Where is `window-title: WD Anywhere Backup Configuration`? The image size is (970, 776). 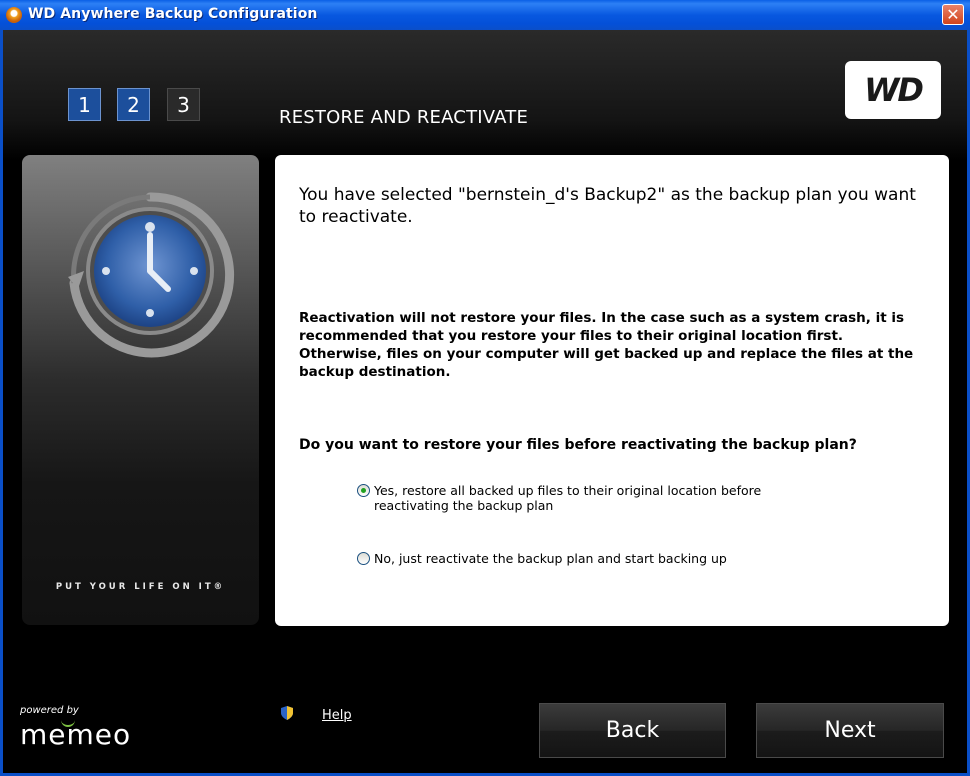
window-title: WD Anywhere Backup Configuration is located at coordinates (173, 14).